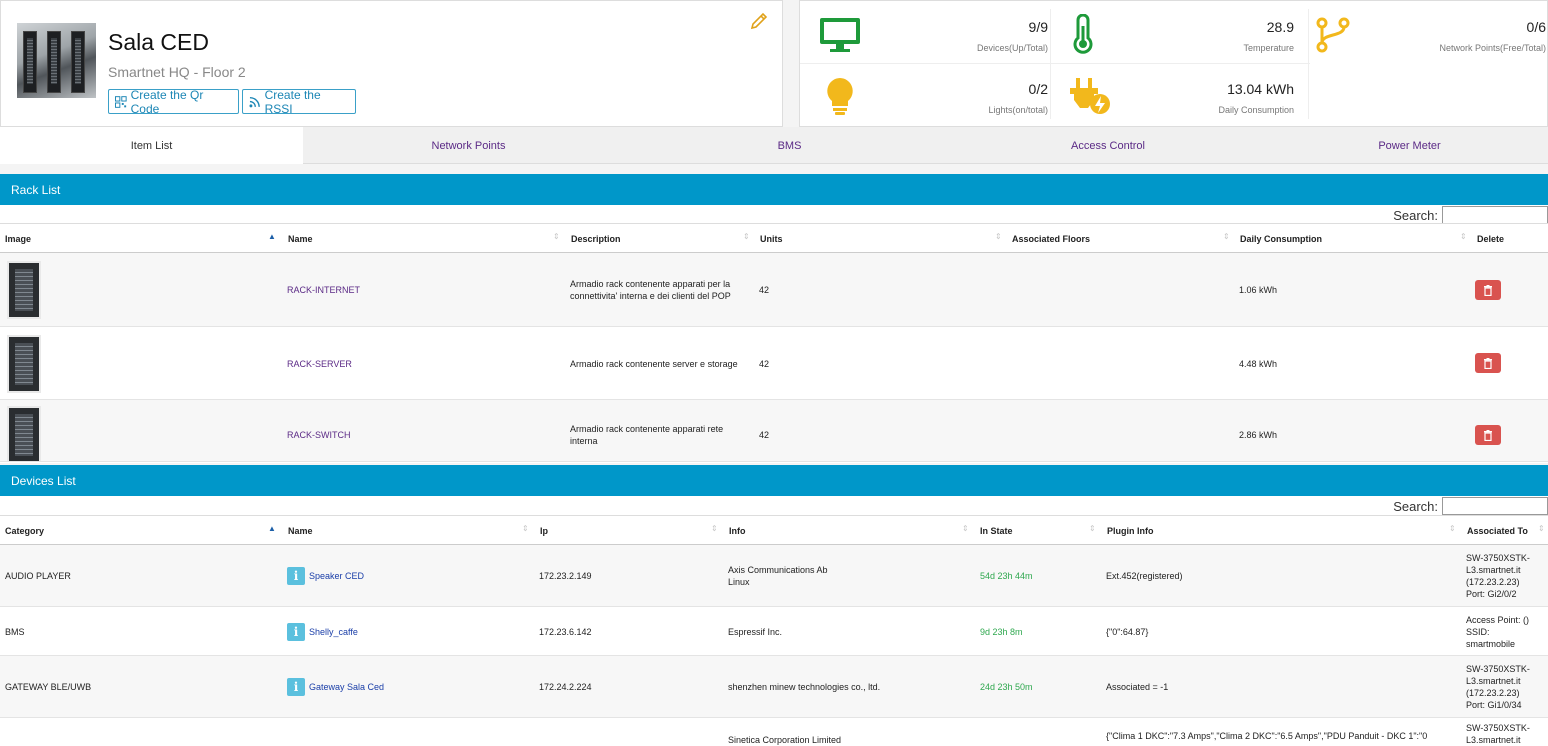  I want to click on create-qr-code-button: Create the Qr Code, so click(173, 101).